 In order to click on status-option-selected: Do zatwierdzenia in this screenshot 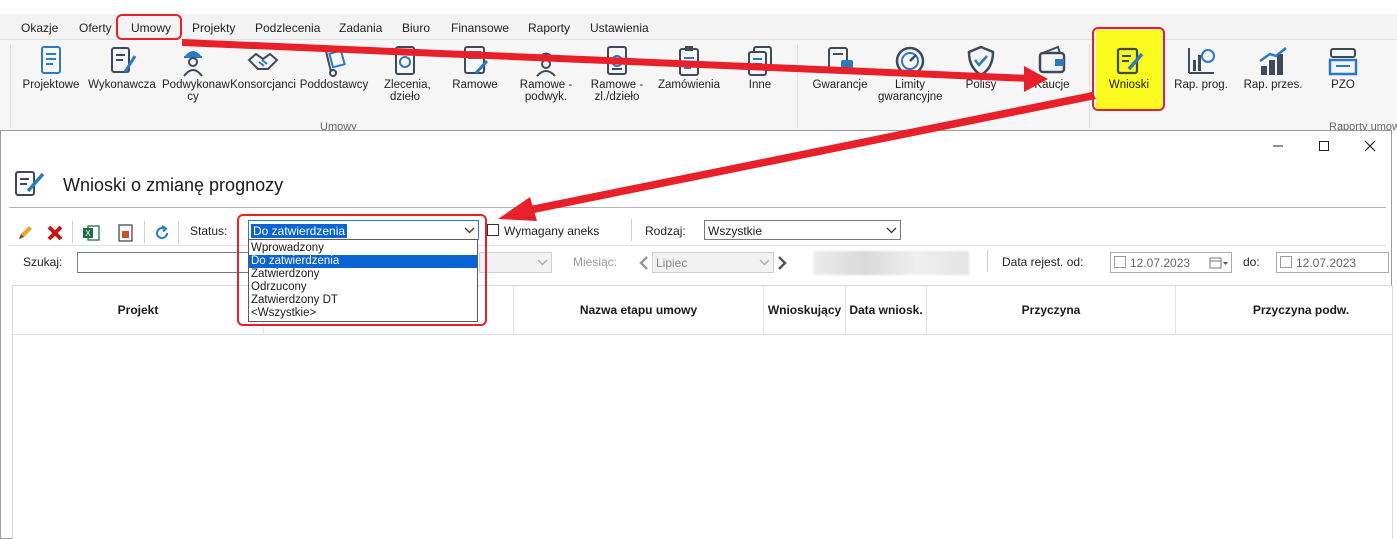, I will do `click(363, 261)`.